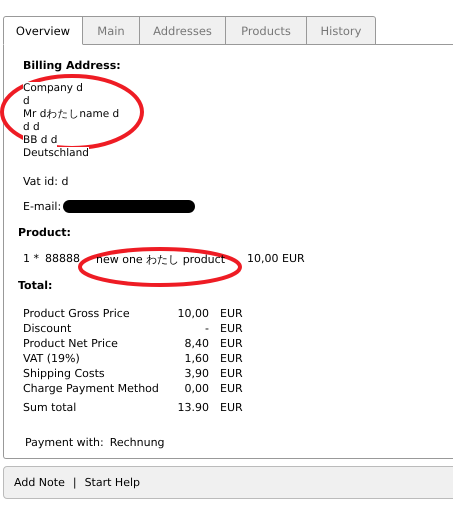 This screenshot has width=453, height=514. I want to click on section-heading: Billing Address:, so click(72, 65).